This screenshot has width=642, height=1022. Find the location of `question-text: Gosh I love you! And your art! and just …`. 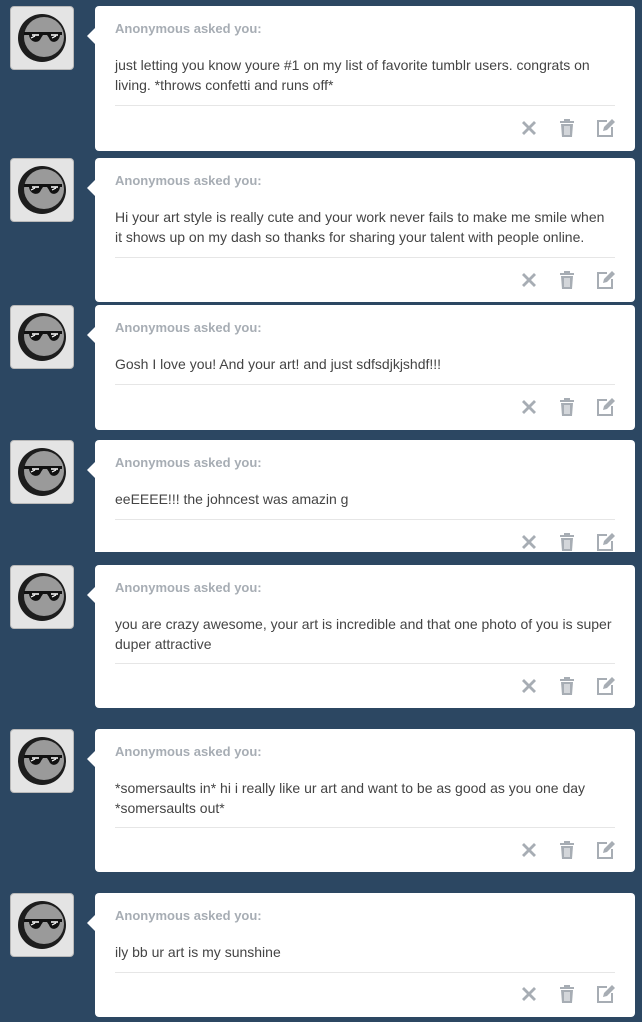

question-text: Gosh I love you! And your art! and just … is located at coordinates (278, 364).